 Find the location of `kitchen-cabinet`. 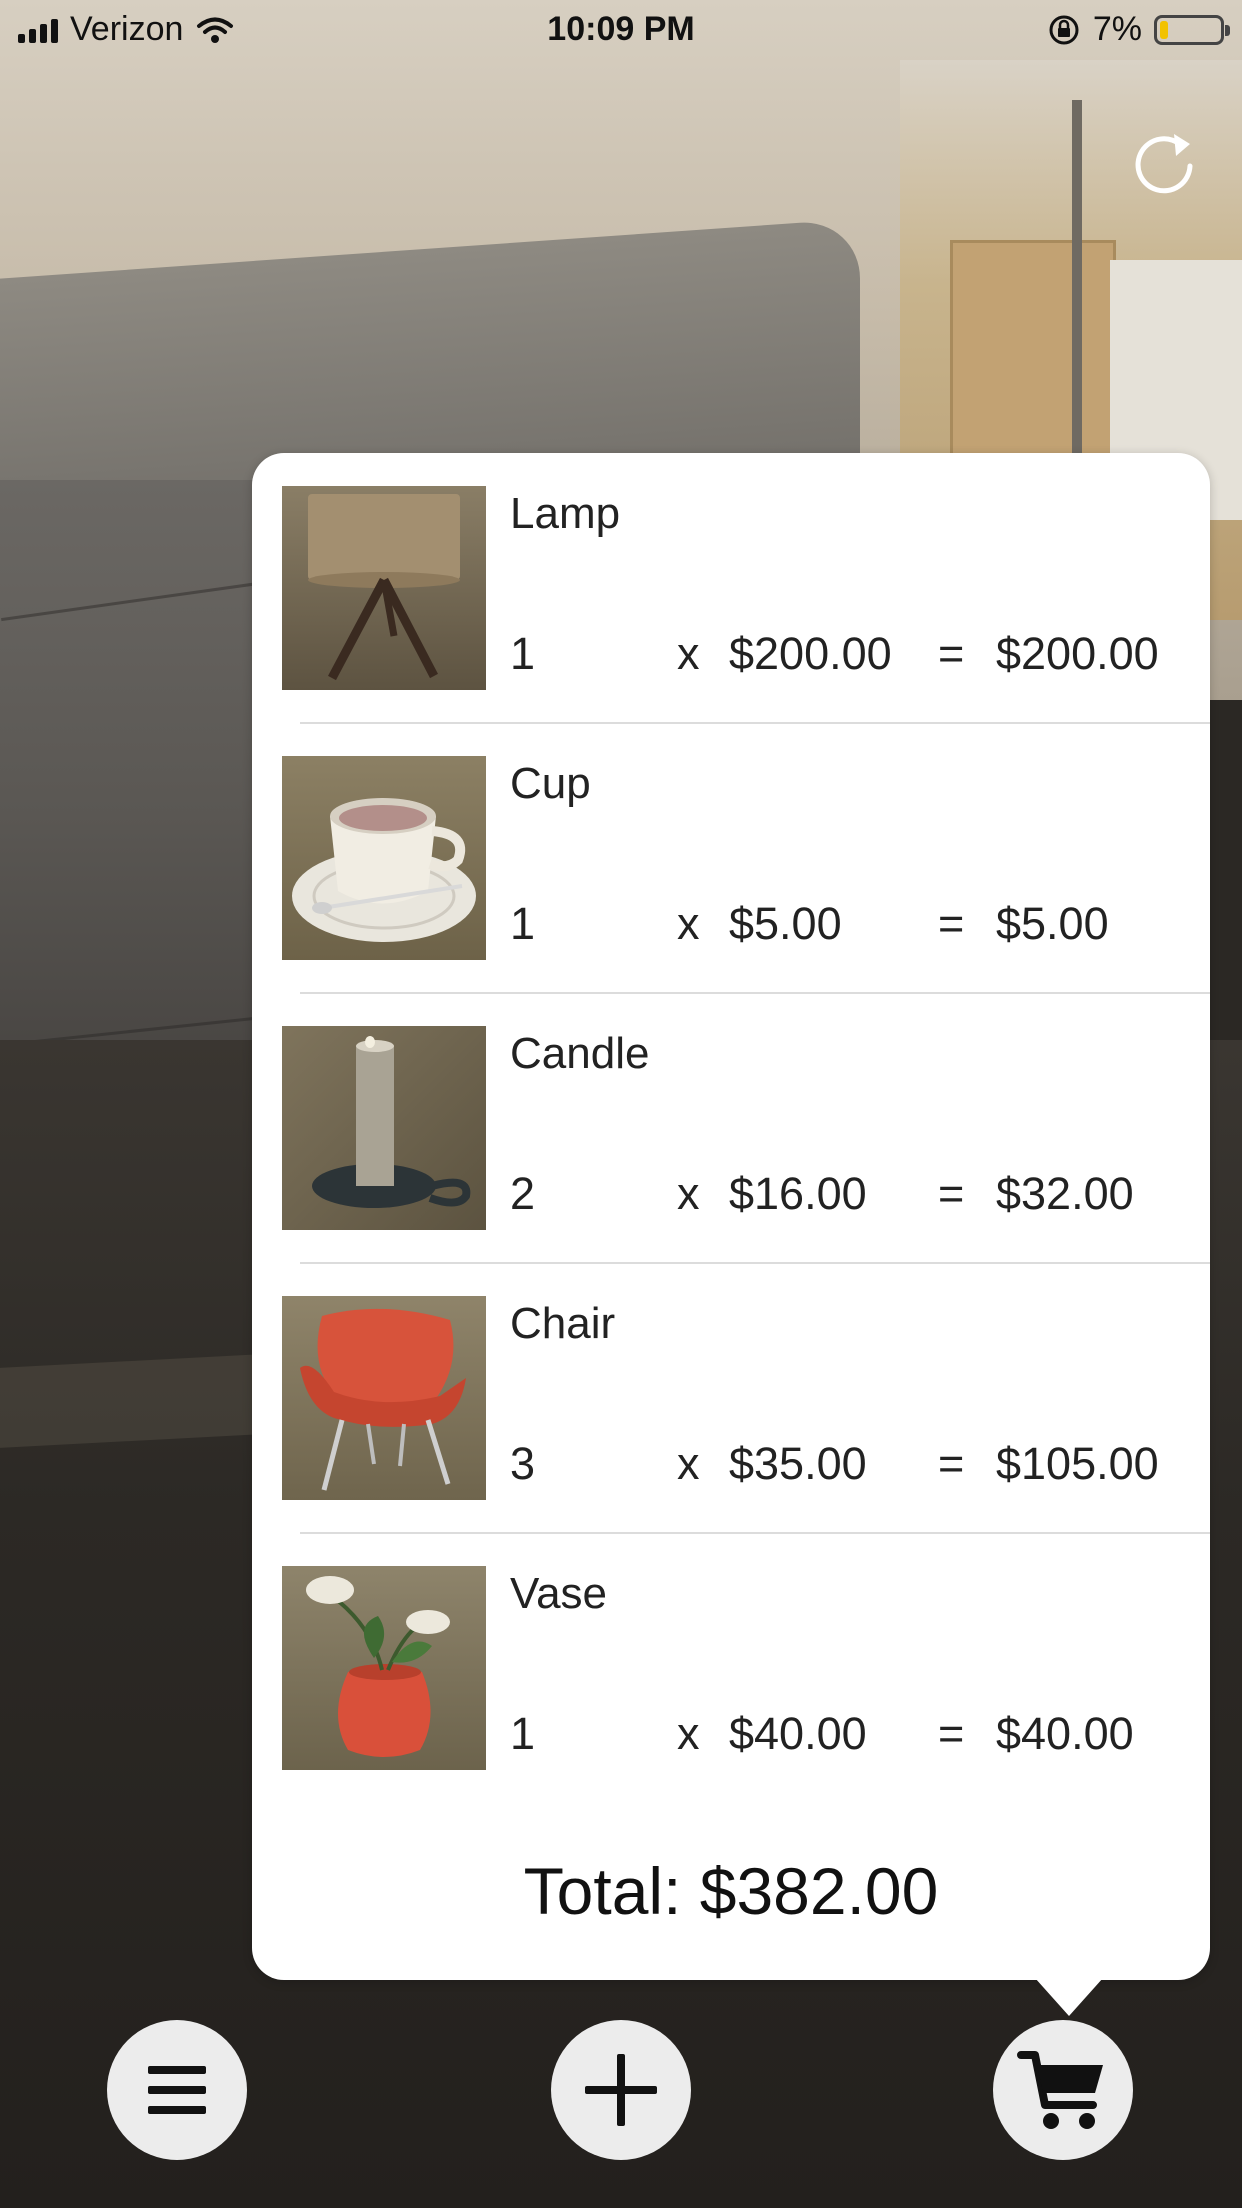

kitchen-cabinet is located at coordinates (1033, 353).